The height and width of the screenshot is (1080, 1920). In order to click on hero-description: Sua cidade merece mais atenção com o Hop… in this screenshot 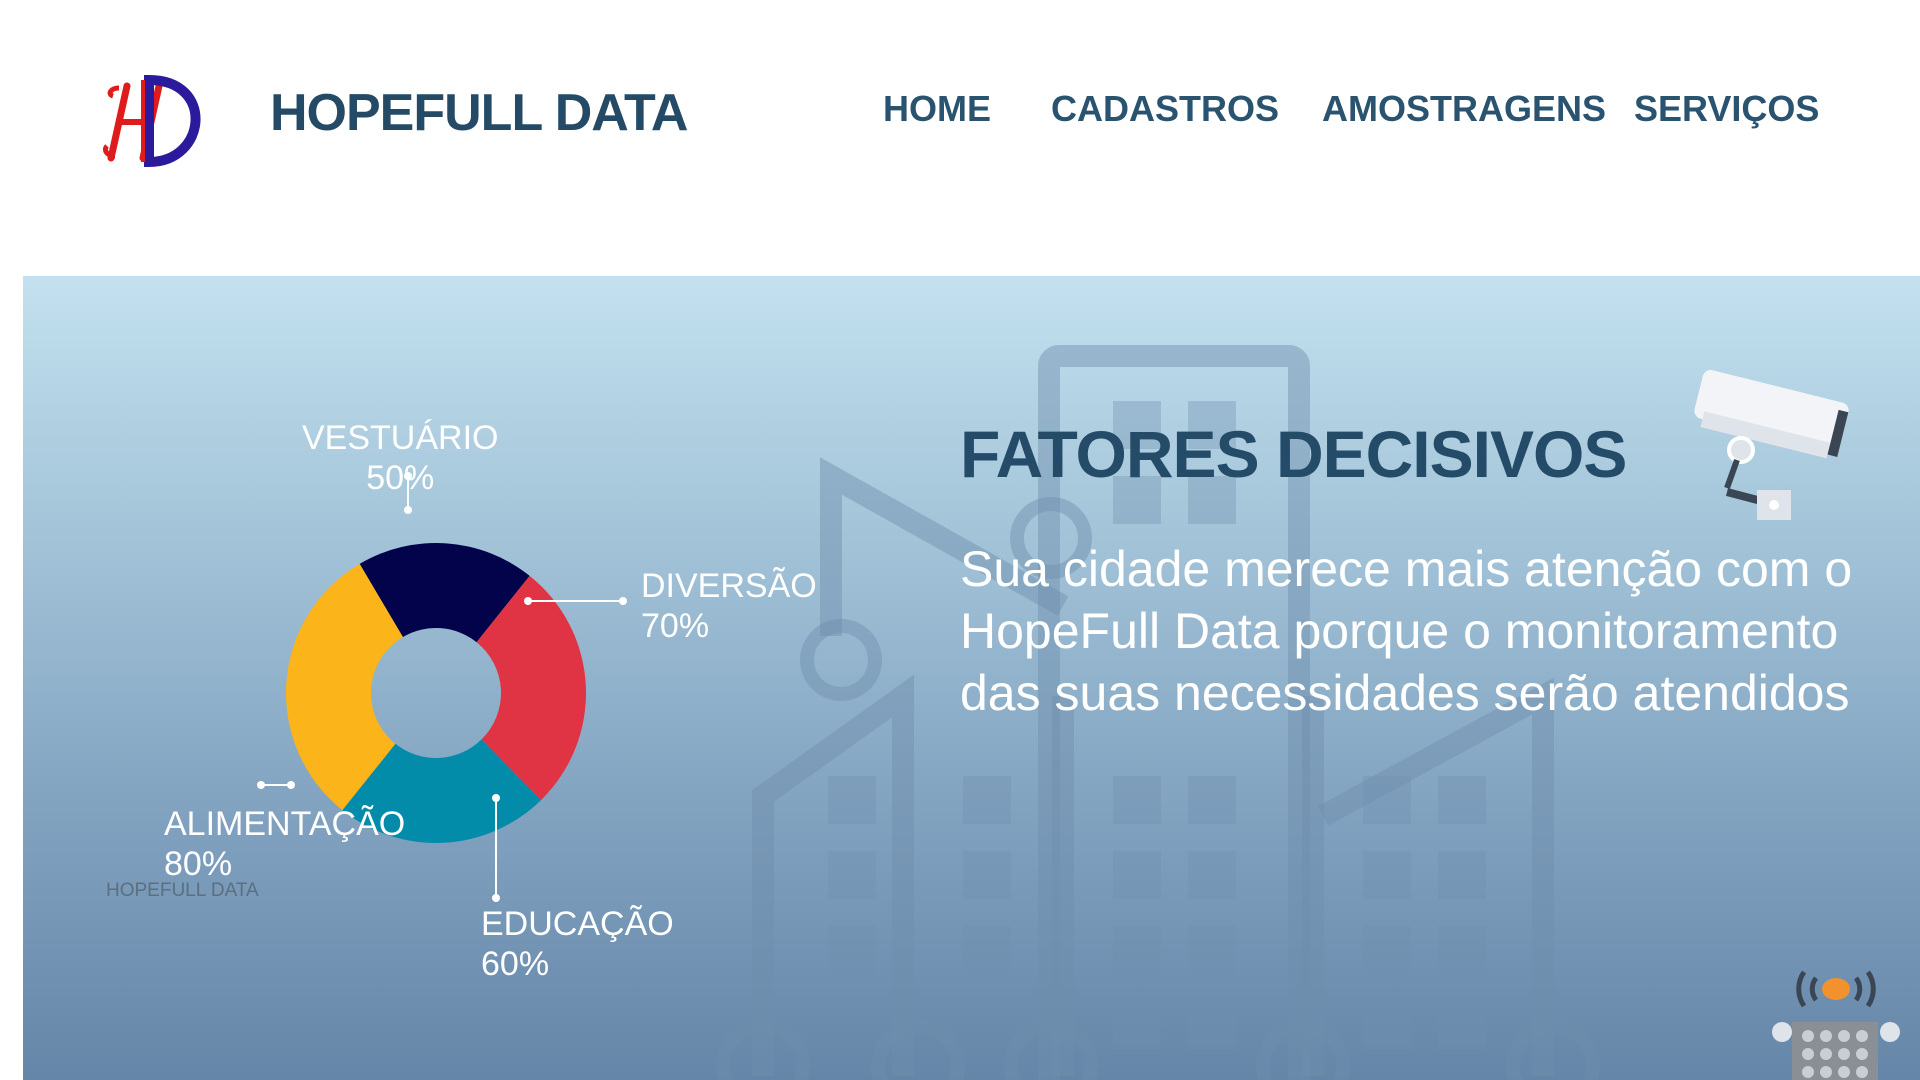, I will do `click(1406, 631)`.